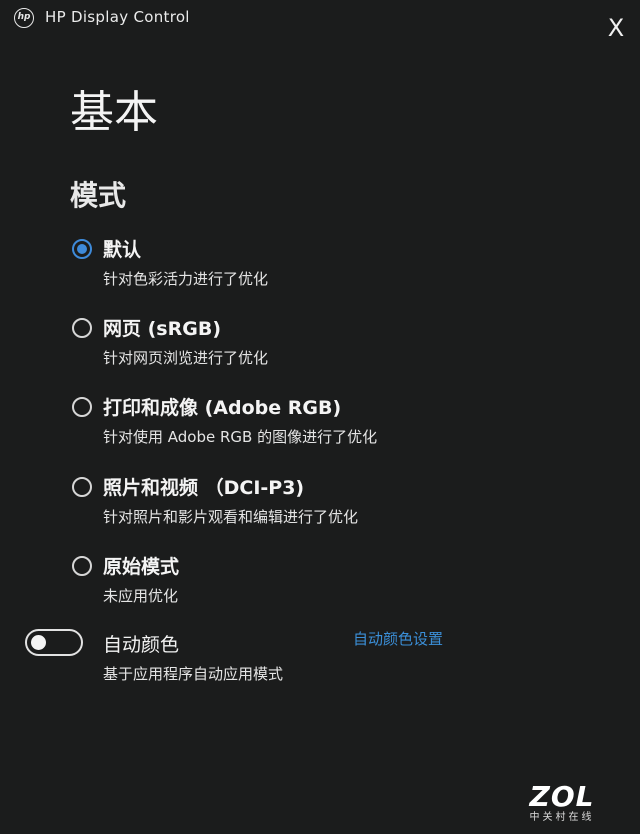 The height and width of the screenshot is (834, 640). Describe the element at coordinates (398, 638) in the screenshot. I see `auto-color-settings-link: 自动颜色设置` at that location.